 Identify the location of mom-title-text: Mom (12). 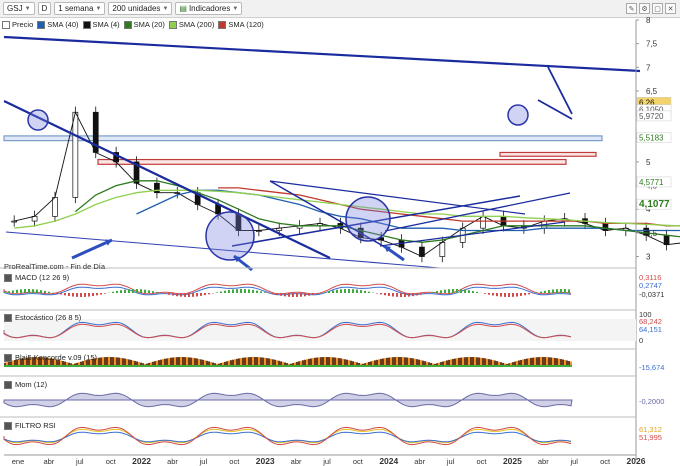
(31, 384).